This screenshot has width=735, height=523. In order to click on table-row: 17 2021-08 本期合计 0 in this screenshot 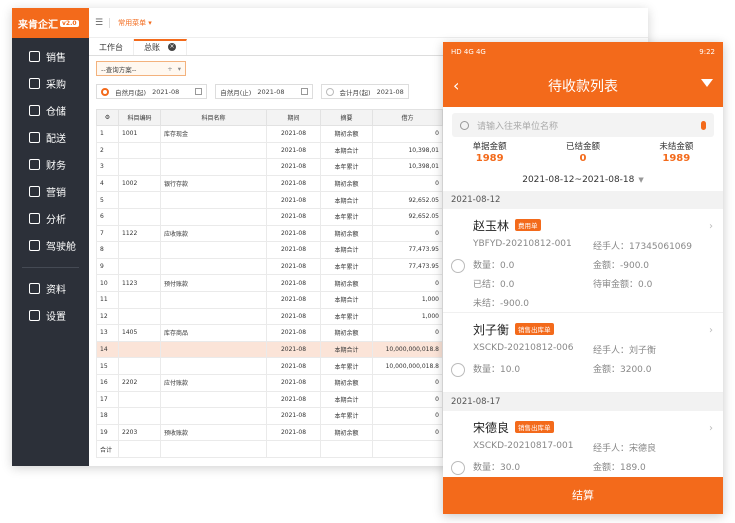, I will do `click(269, 399)`.